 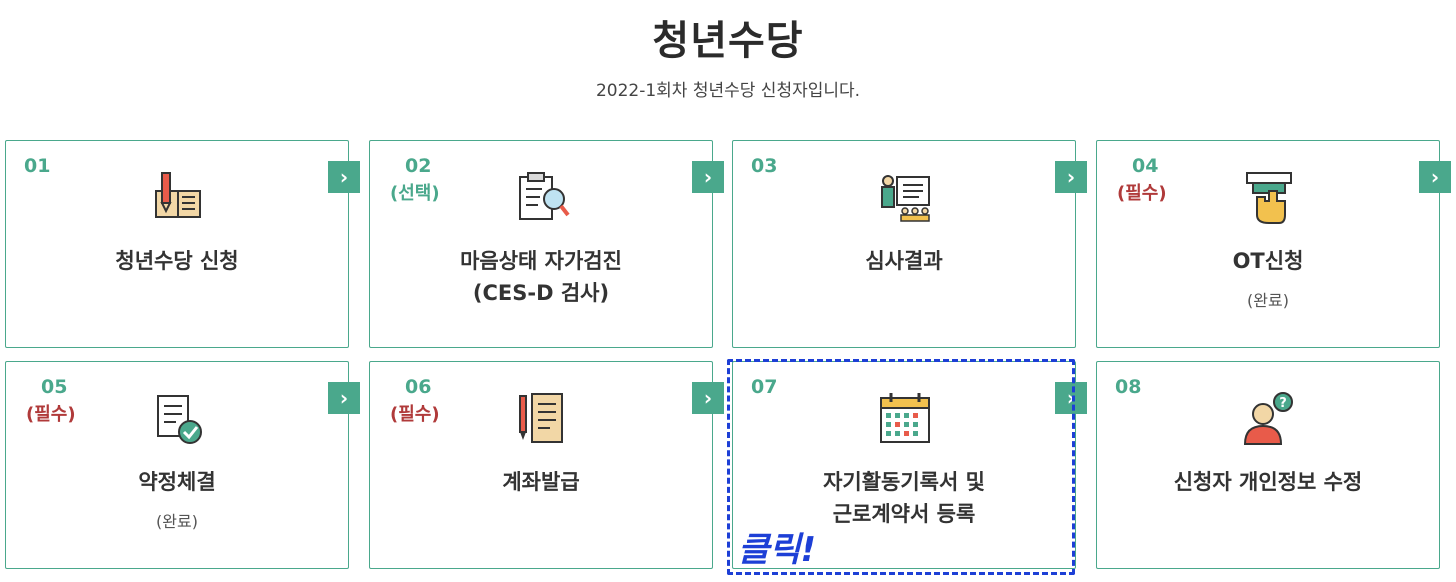 I want to click on card-agreement: 05 (필수) 약정체결 (완료) ›, so click(x=182, y=465).